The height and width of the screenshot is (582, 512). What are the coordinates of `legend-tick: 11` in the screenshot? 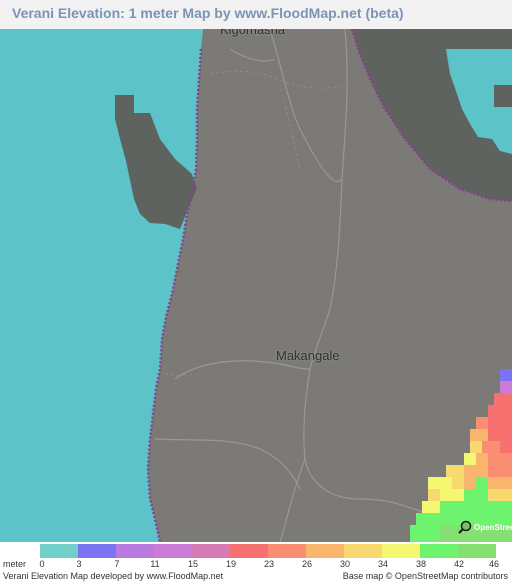 It's located at (155, 564).